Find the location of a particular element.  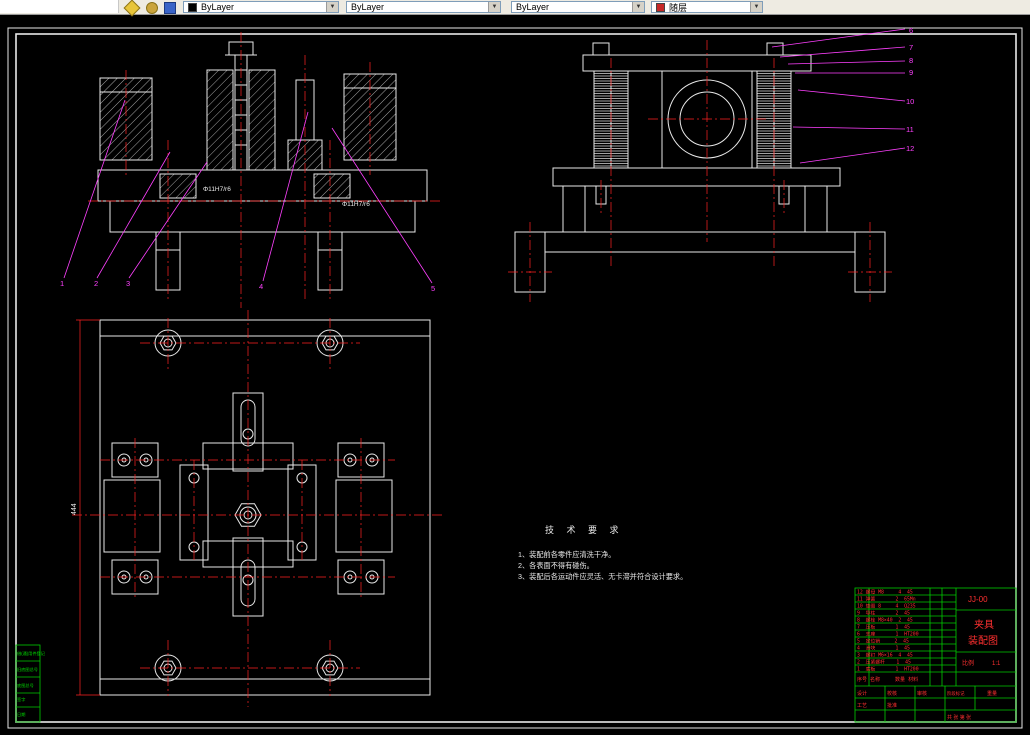

linewidth-swatch is located at coordinates (660, 7).